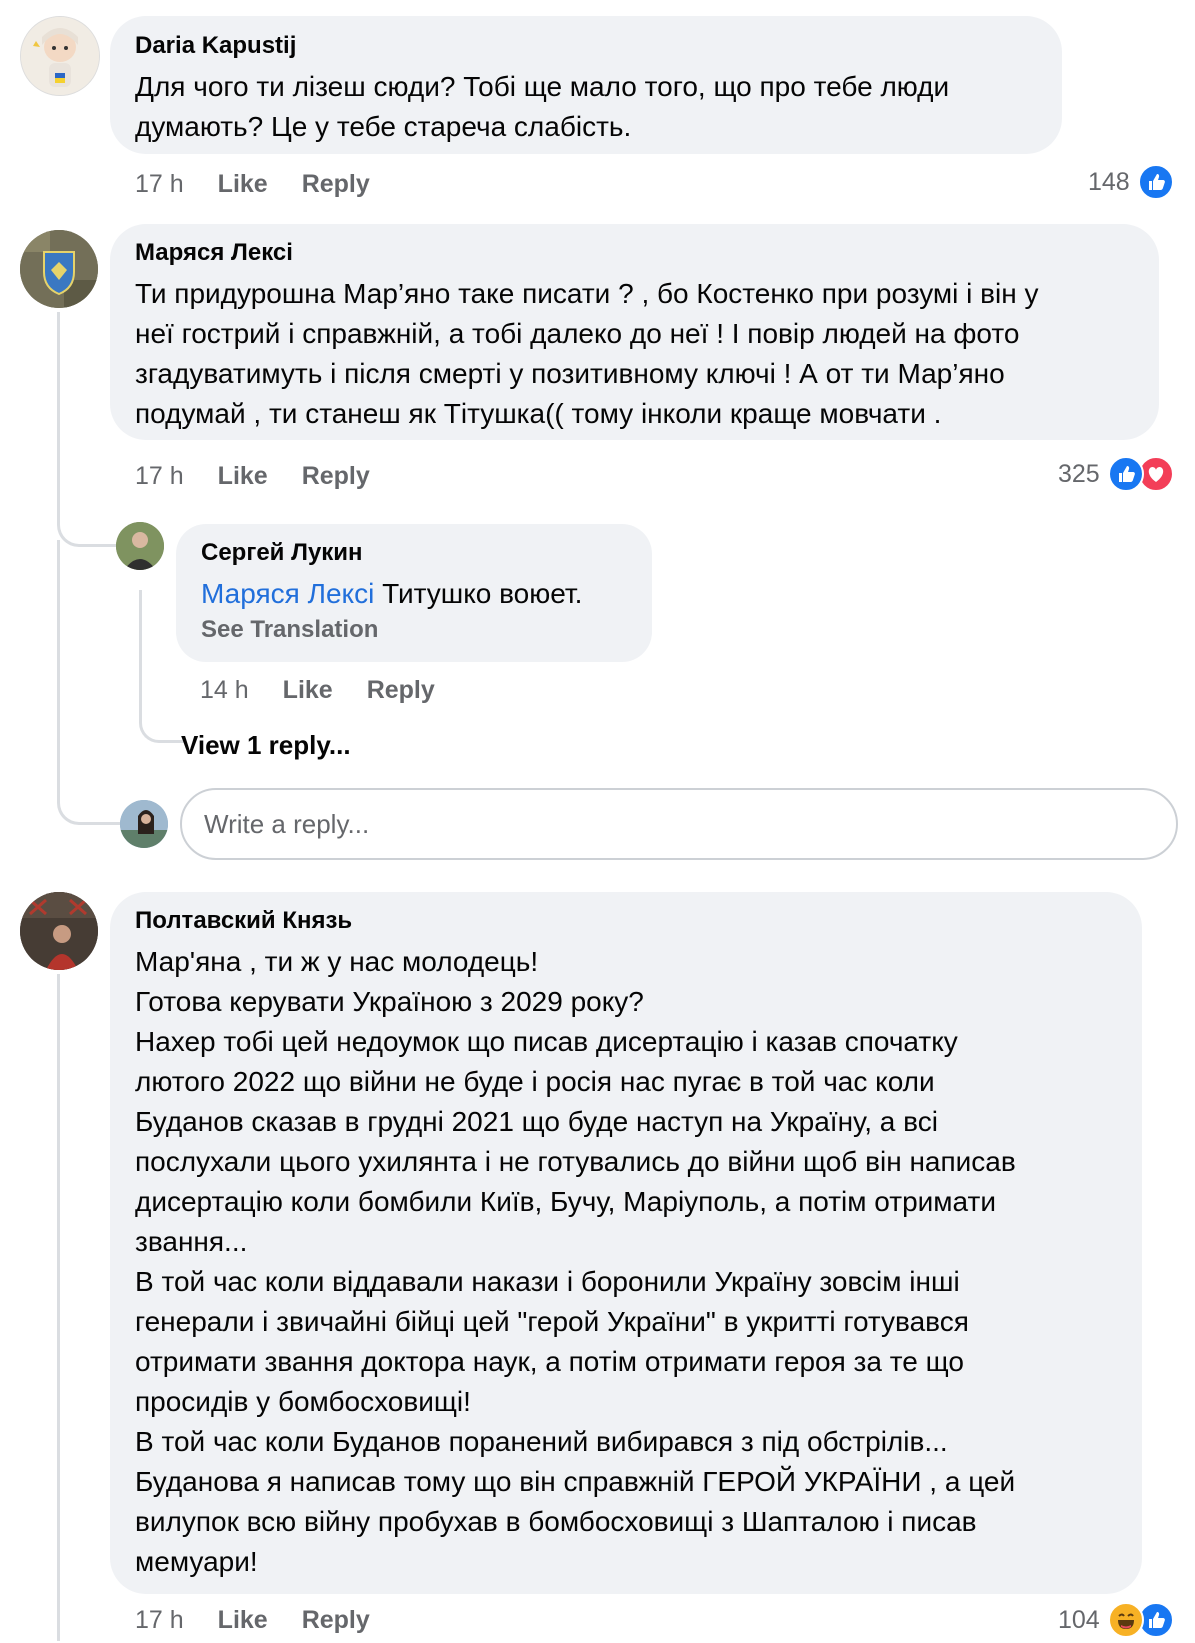 Image resolution: width=1195 pixels, height=1643 pixels. I want to click on comment-author: Daria Kapustij, so click(598, 46).